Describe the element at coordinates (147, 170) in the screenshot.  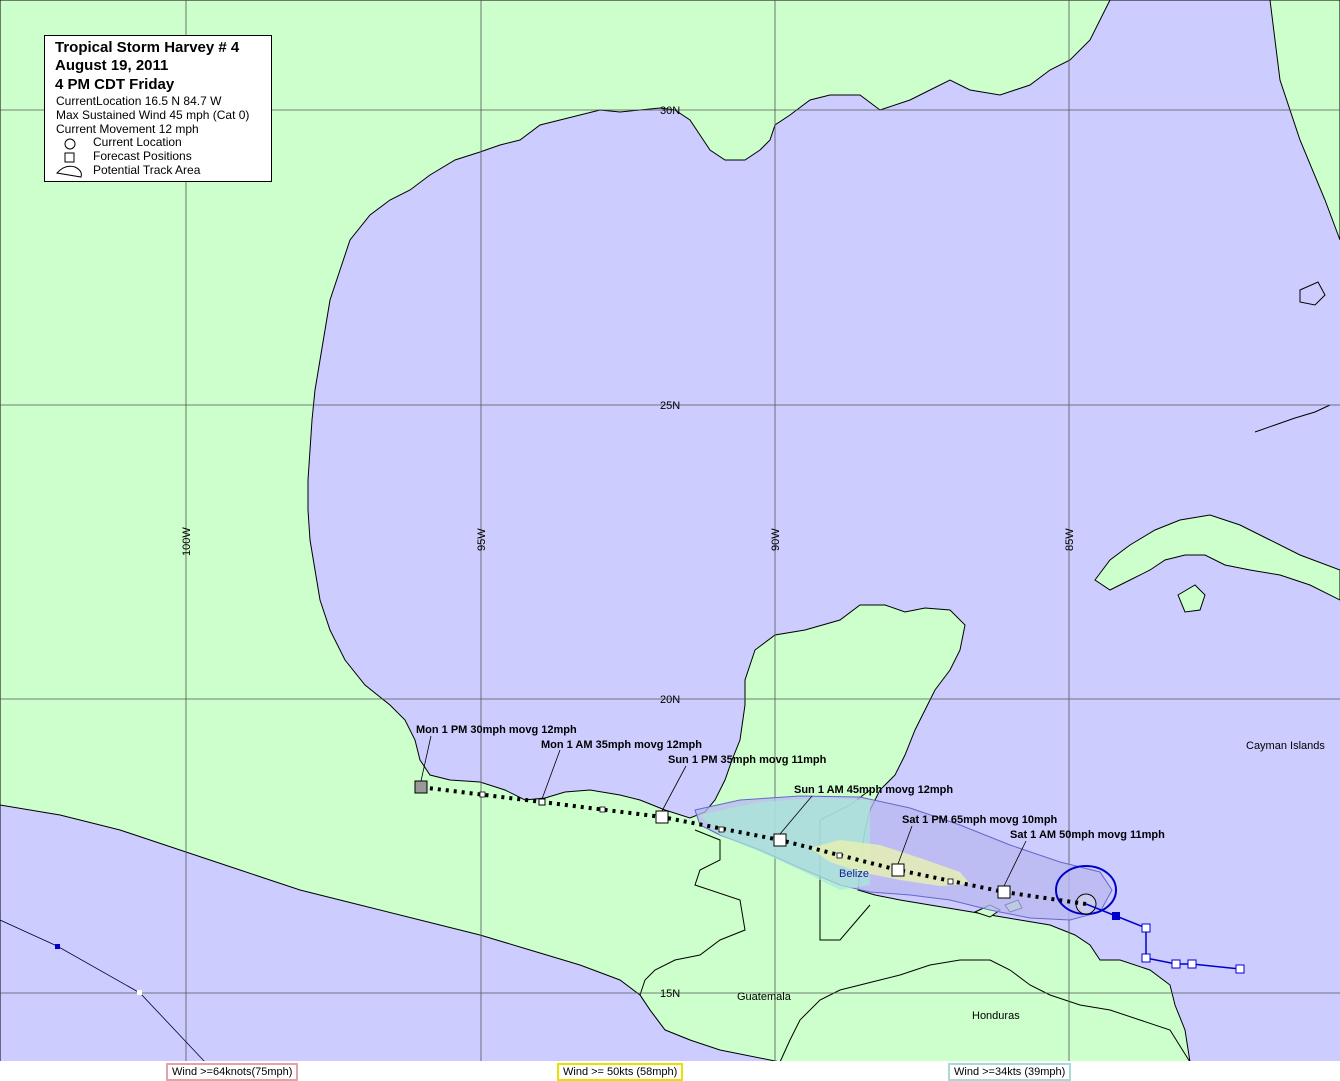
I see `legend-key-track: Potential Track Area` at that location.